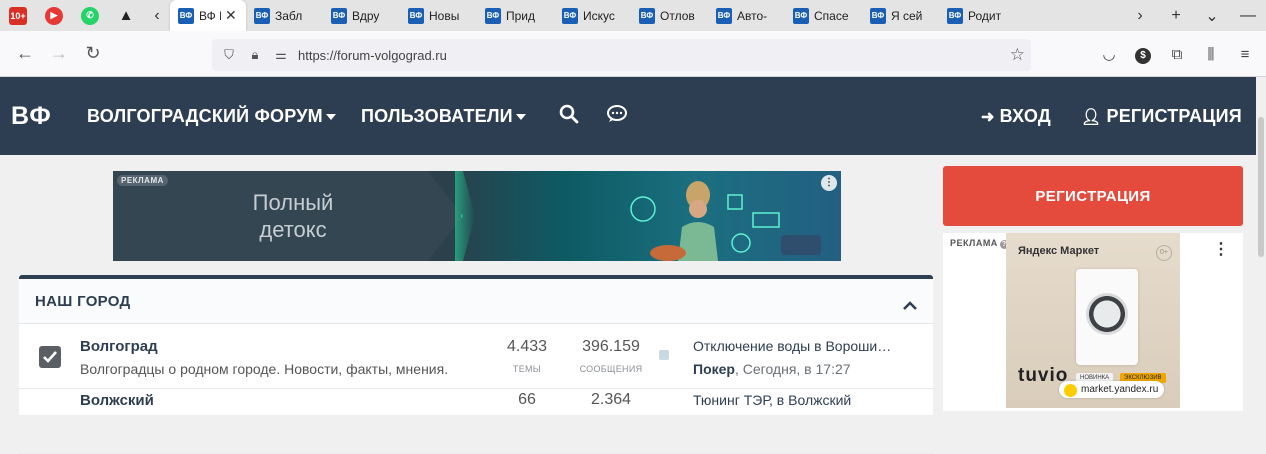 This screenshot has height=454, width=1266. What do you see at coordinates (974, 243) in the screenshot?
I see `sidebar-ad-label-text: РЕКЛАМА` at bounding box center [974, 243].